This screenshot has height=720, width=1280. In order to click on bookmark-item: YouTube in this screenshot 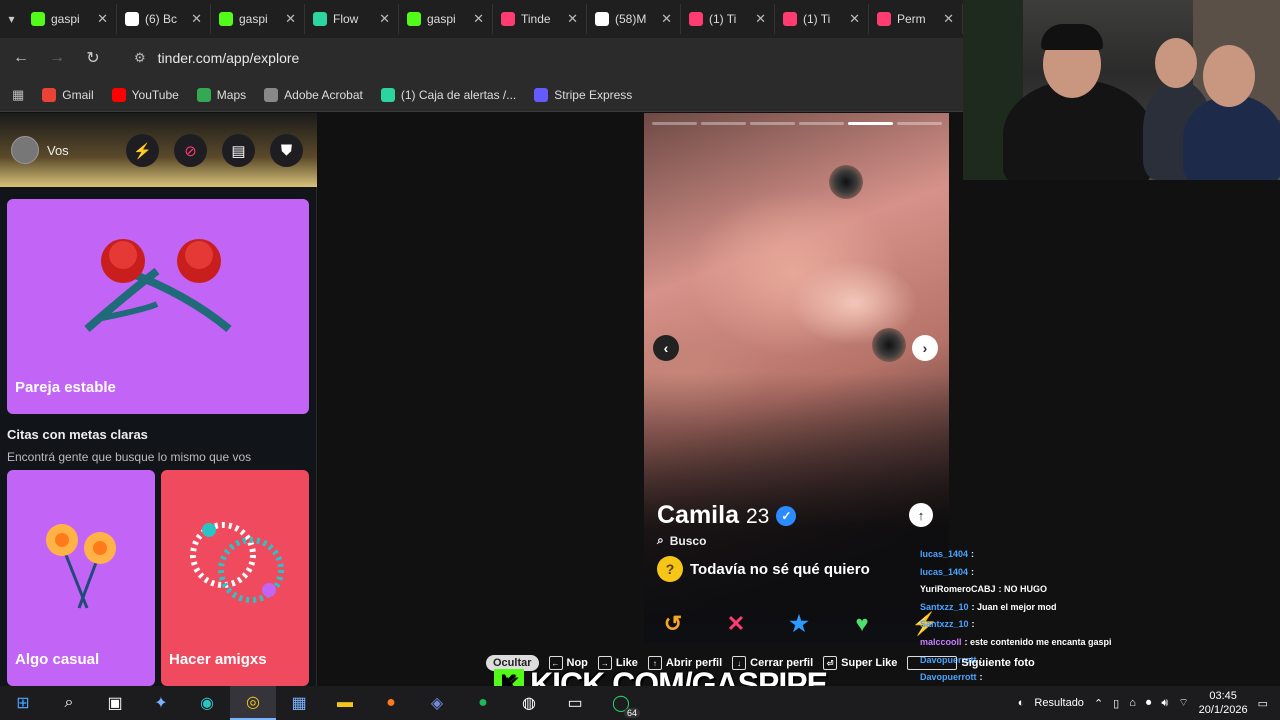, I will do `click(145, 94)`.